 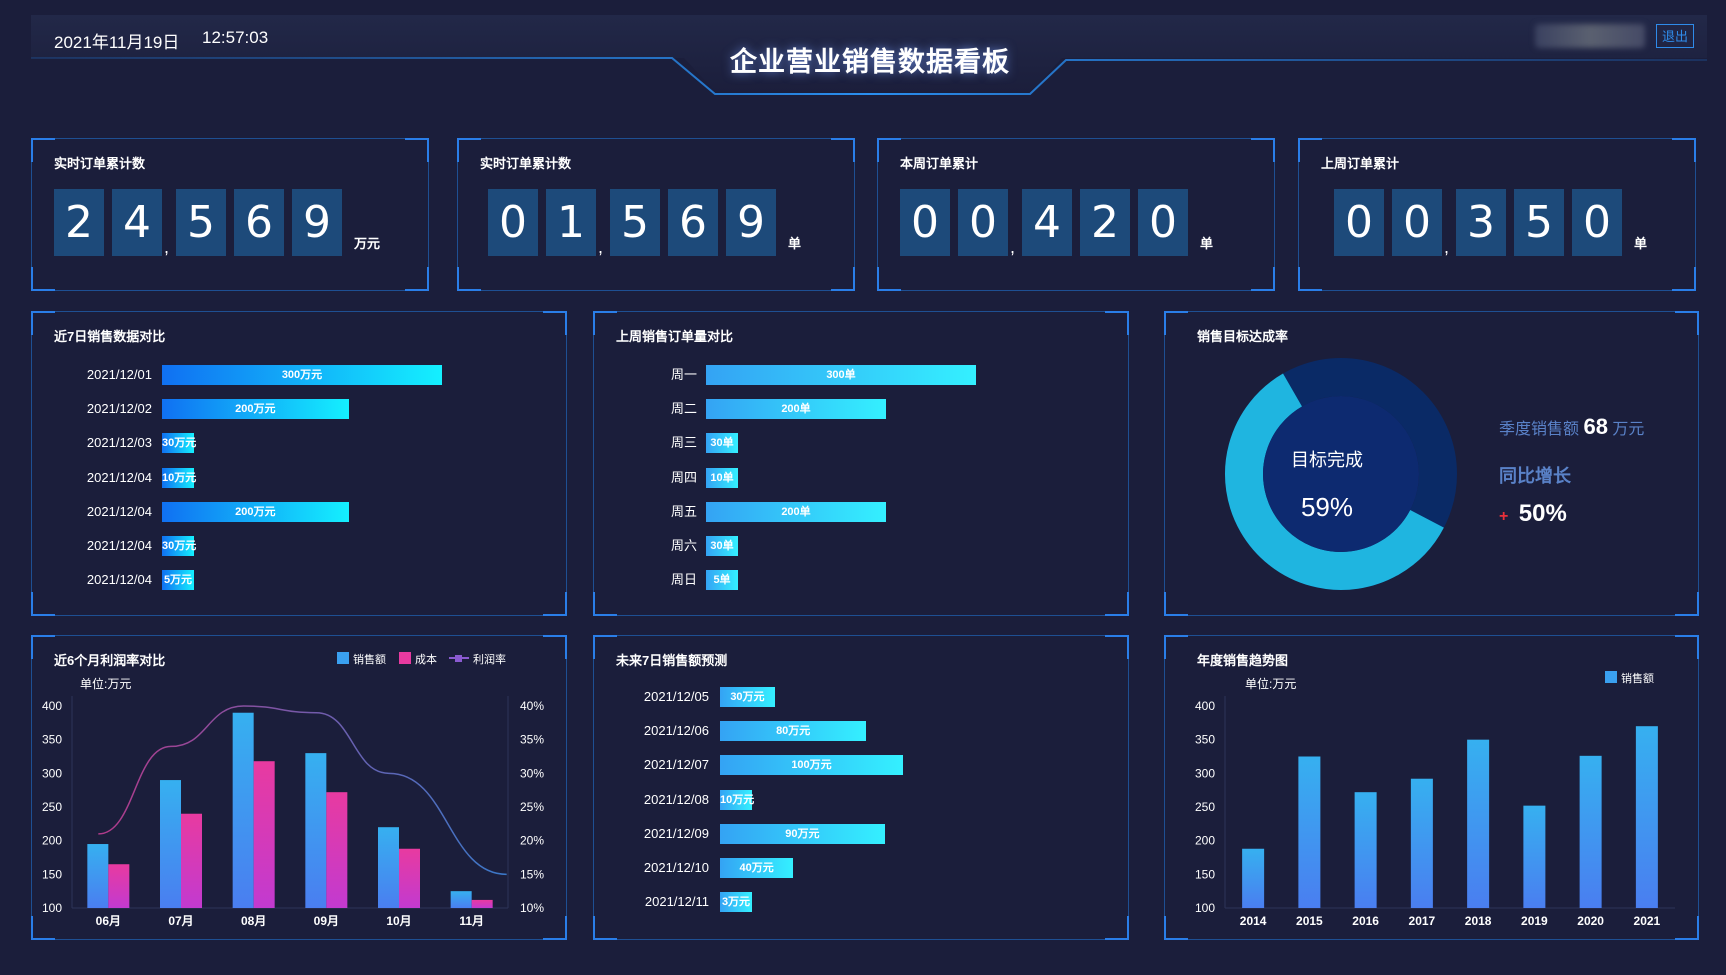 I want to click on y-tick-label: 350, so click(x=52, y=740).